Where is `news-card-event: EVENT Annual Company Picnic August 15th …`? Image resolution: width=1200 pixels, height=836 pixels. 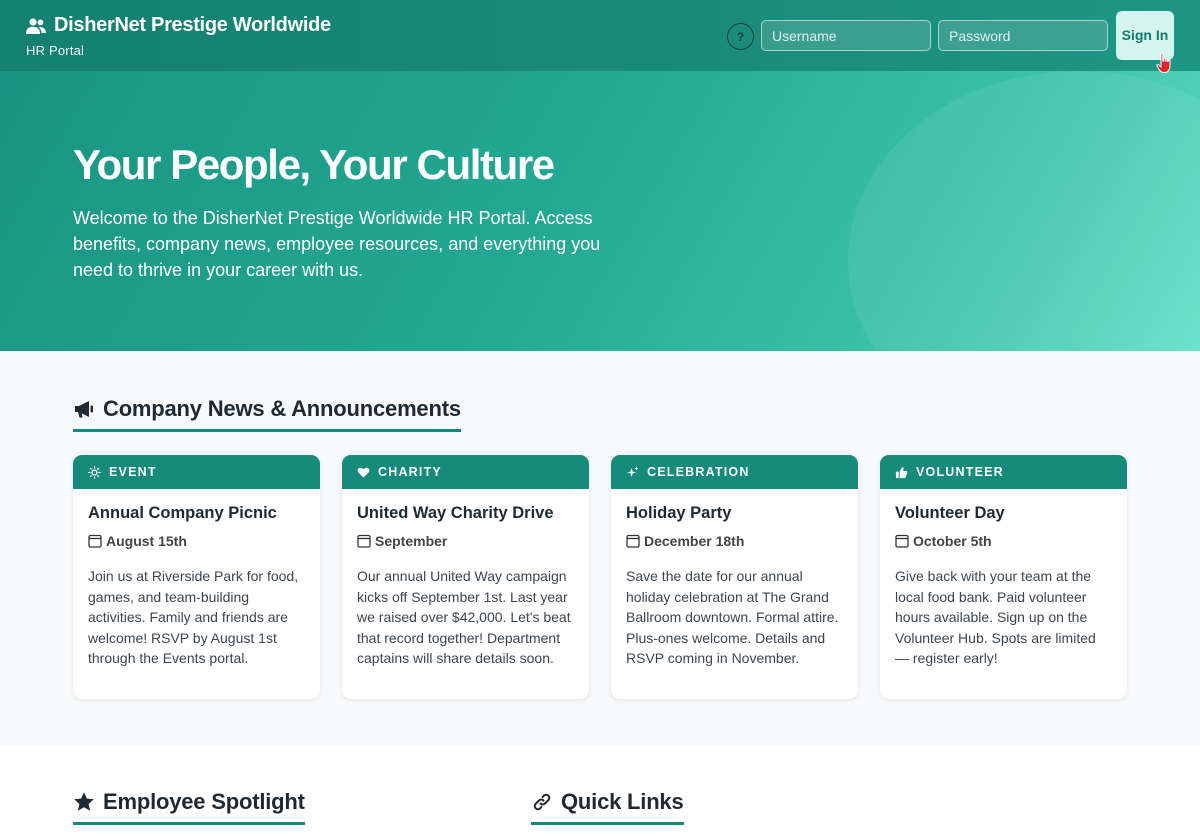
news-card-event: EVENT Annual Company Picnic August 15th … is located at coordinates (196, 577).